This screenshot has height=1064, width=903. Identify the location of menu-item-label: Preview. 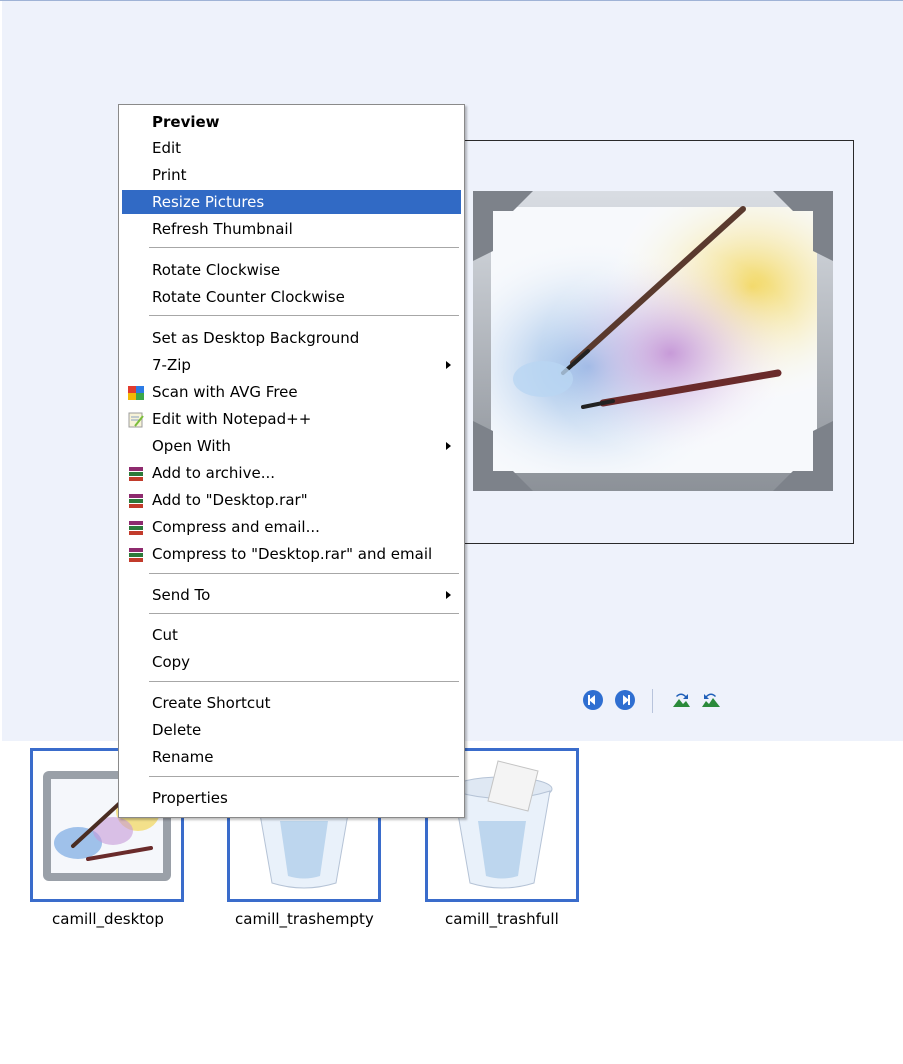
(186, 122).